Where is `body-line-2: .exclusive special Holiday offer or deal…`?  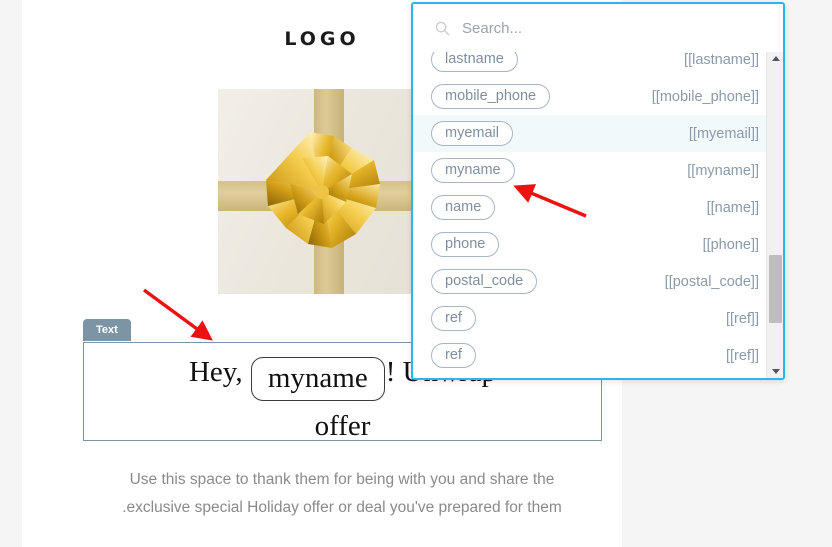 body-line-2: .exclusive special Holiday offer or deal… is located at coordinates (342, 507).